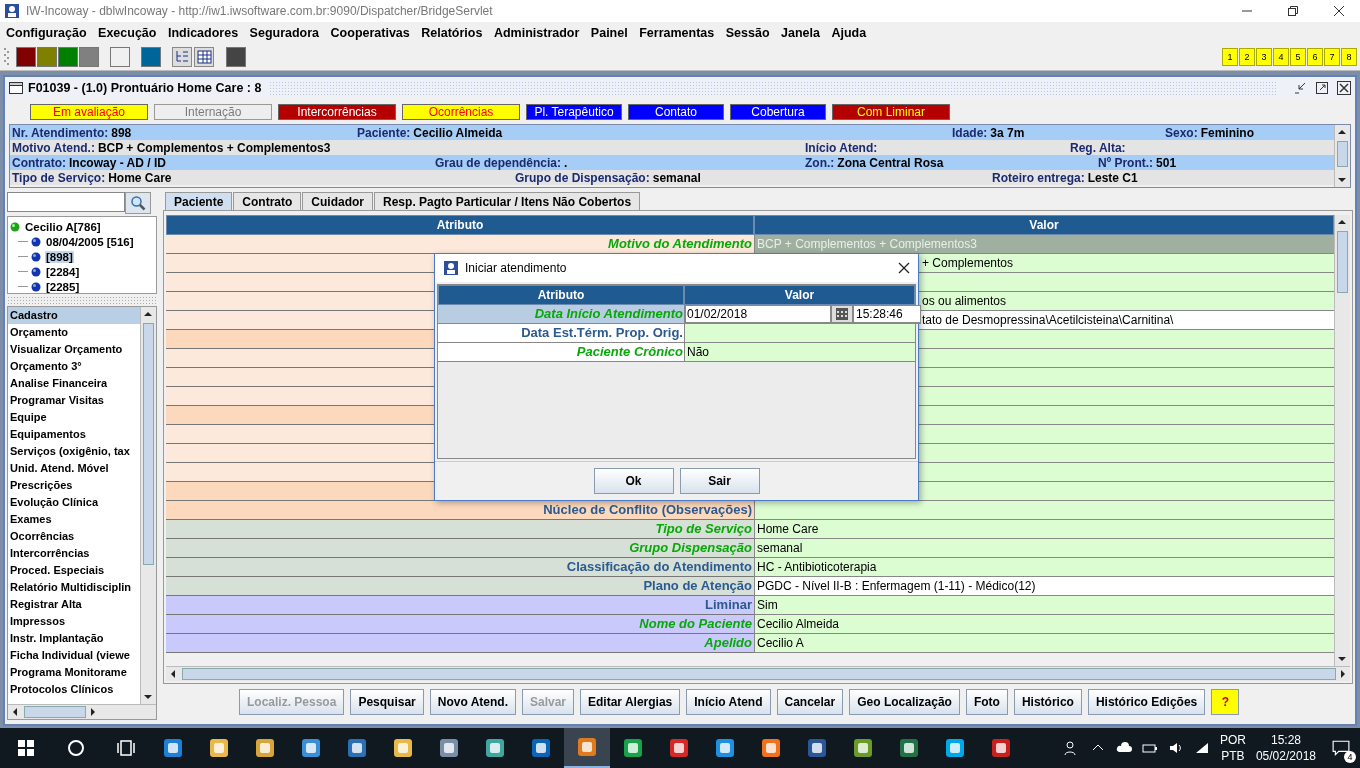 This screenshot has width=1360, height=768. What do you see at coordinates (74, 655) in the screenshot?
I see `sidebar-item: Ficha Individual (viewe` at bounding box center [74, 655].